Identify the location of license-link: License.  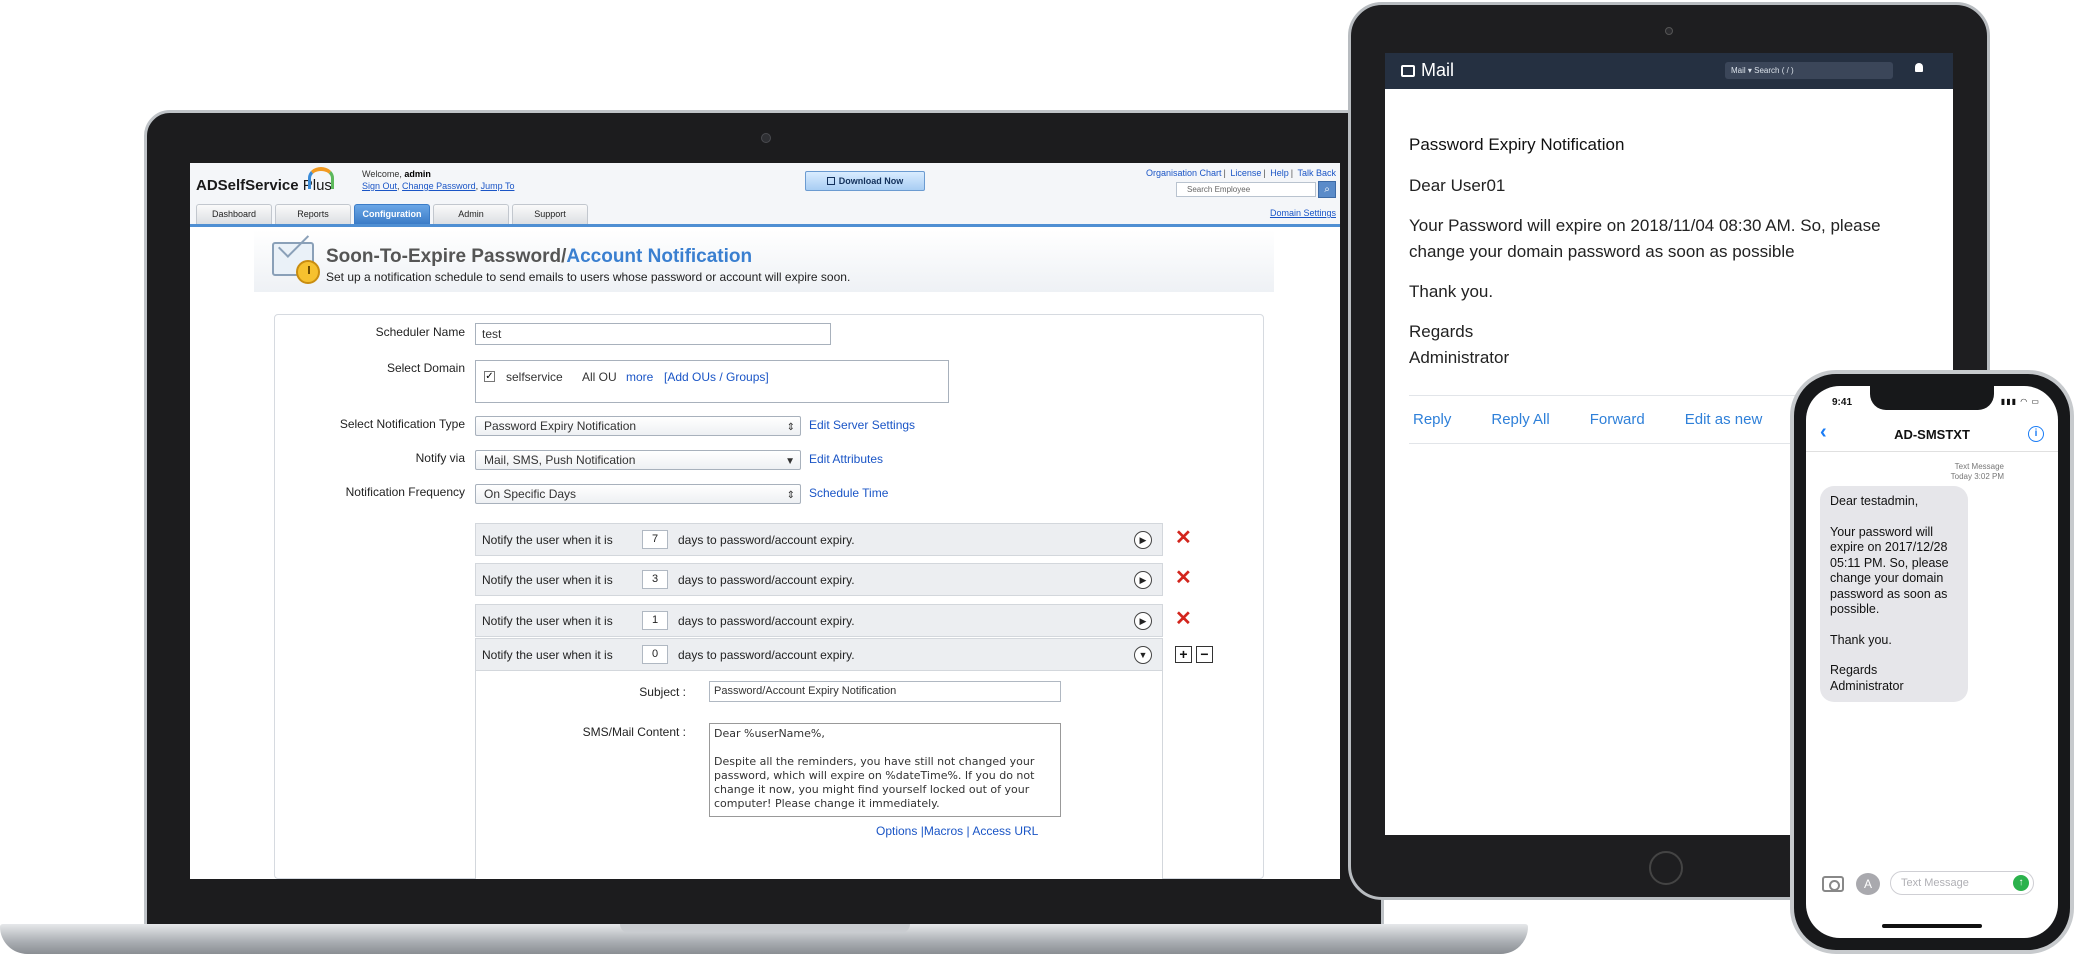
(1245, 173).